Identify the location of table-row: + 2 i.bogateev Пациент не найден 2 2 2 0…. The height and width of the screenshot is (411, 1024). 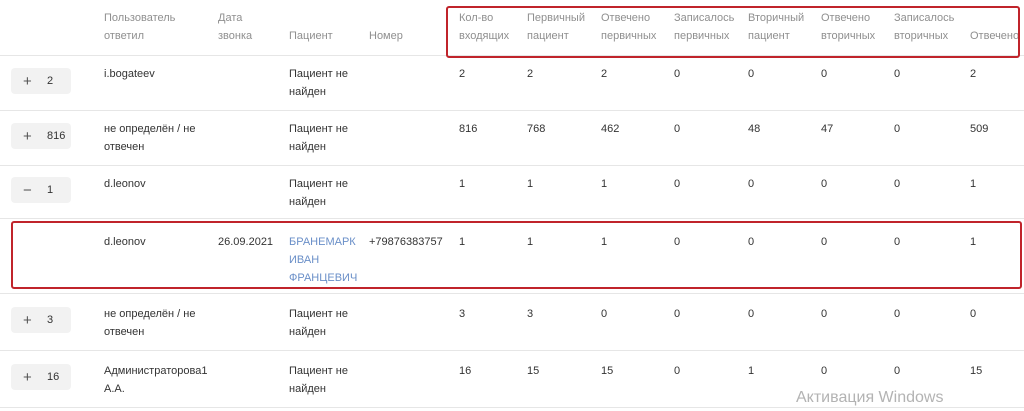
(512, 83).